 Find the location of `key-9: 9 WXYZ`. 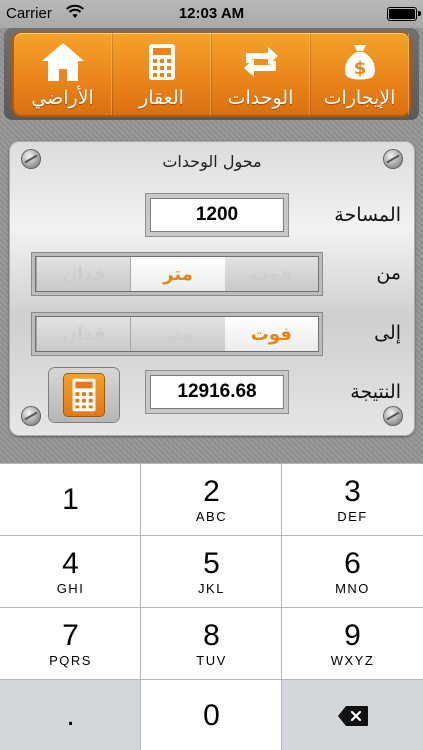

key-9: 9 WXYZ is located at coordinates (352, 643).